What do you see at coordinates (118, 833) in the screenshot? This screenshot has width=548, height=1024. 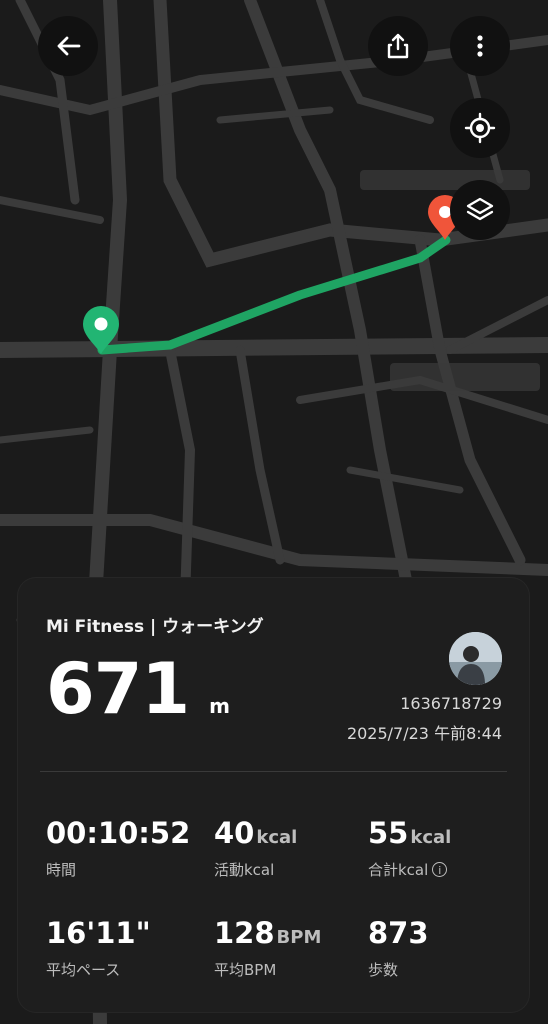 I see `stat-value: 00:10:52` at bounding box center [118, 833].